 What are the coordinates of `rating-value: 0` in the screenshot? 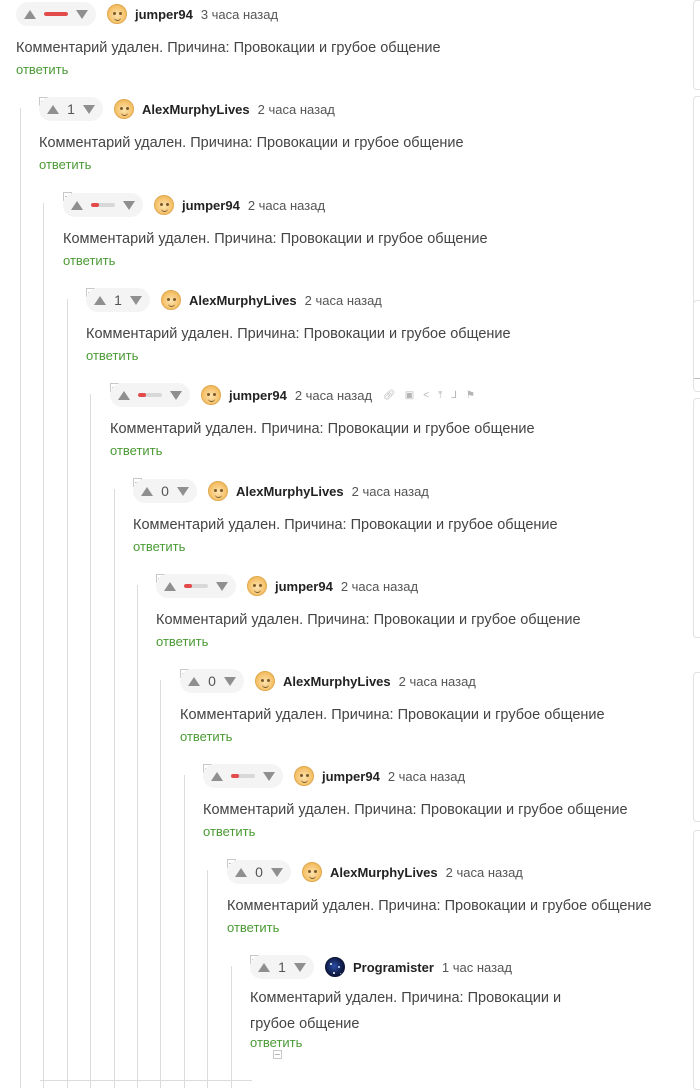 It's located at (259, 872).